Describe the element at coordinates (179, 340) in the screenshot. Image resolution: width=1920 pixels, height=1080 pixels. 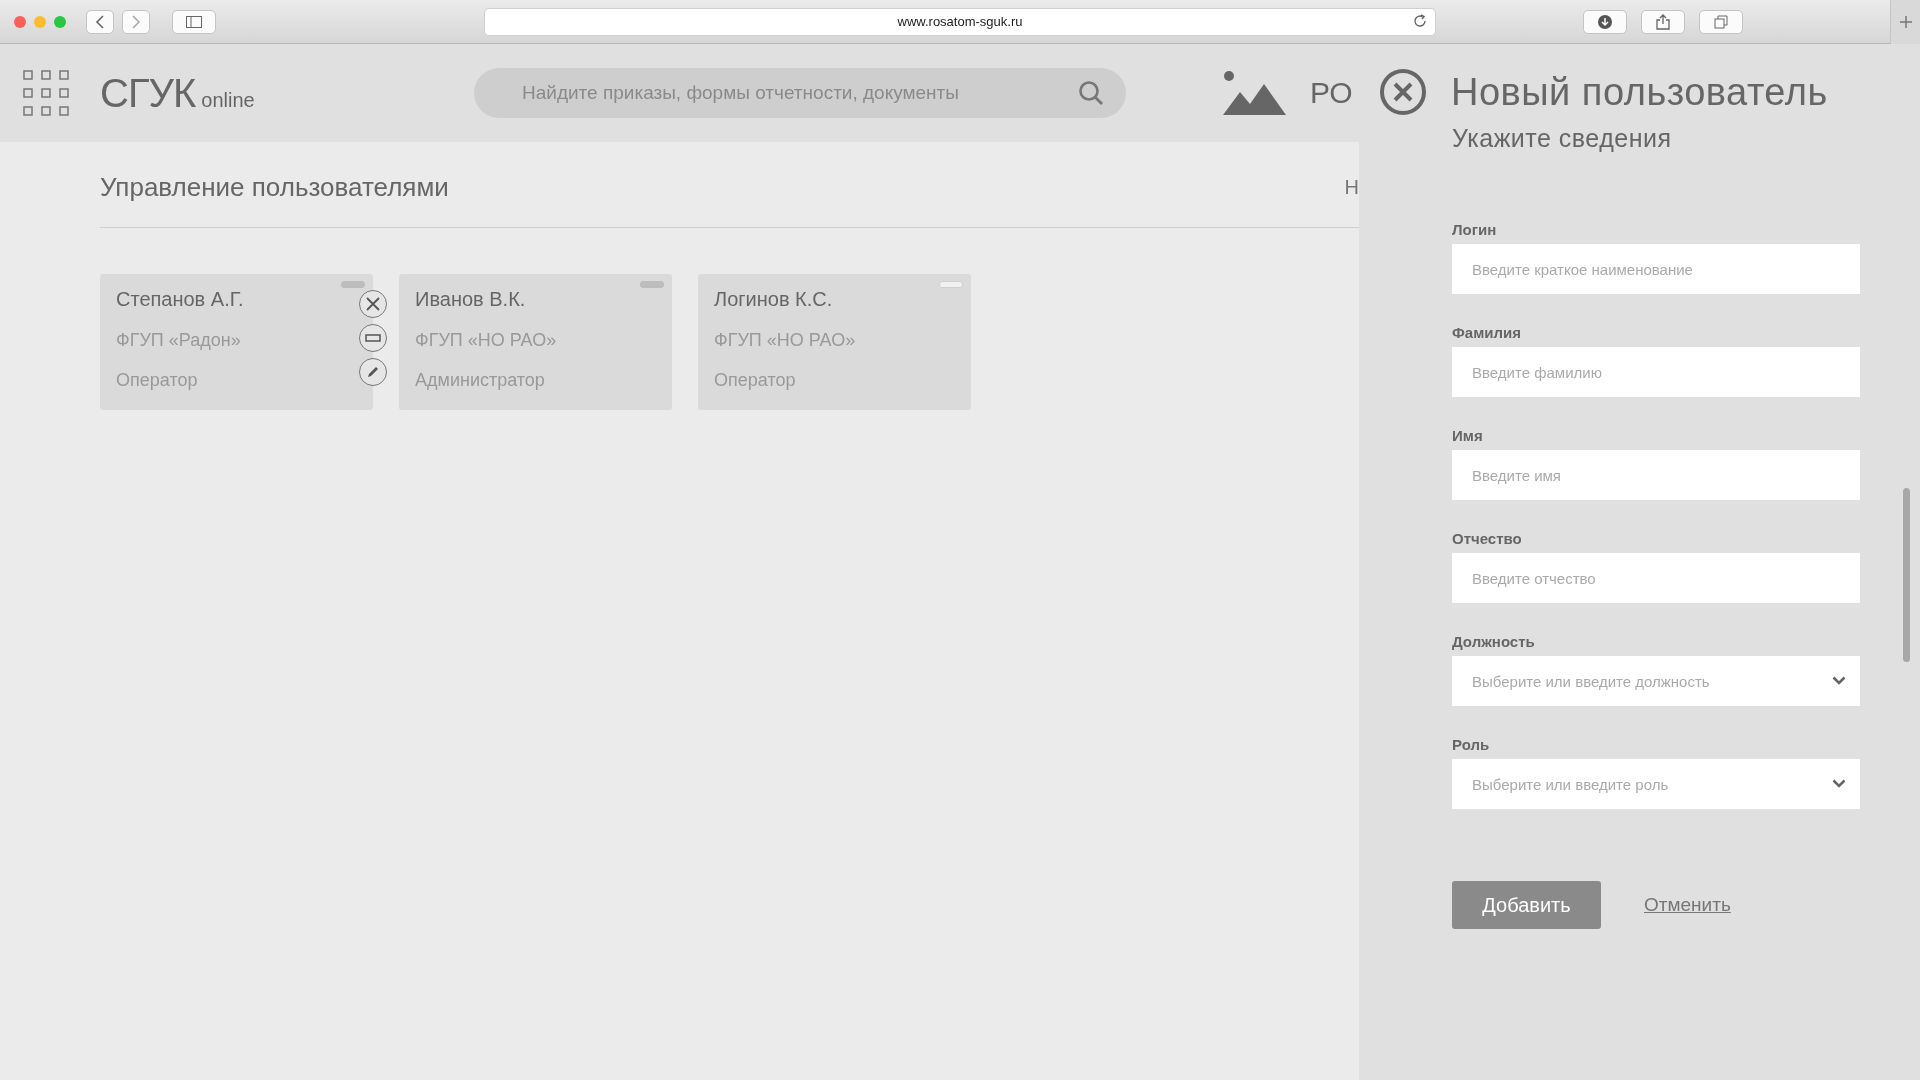
I see `user-organization: ФГУП «Радон»` at that location.